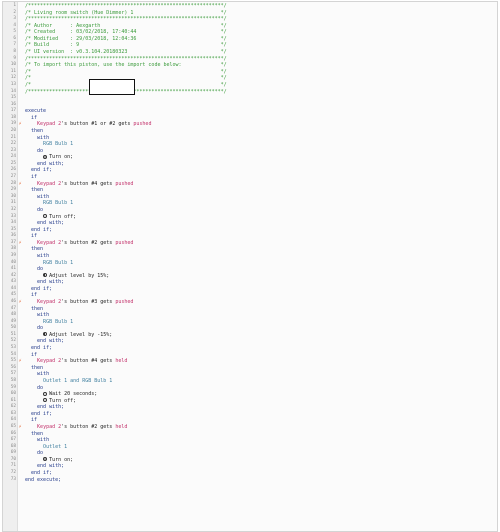 The image size is (500, 532). Describe the element at coordinates (13, 177) in the screenshot. I see `line-number: 27` at that location.